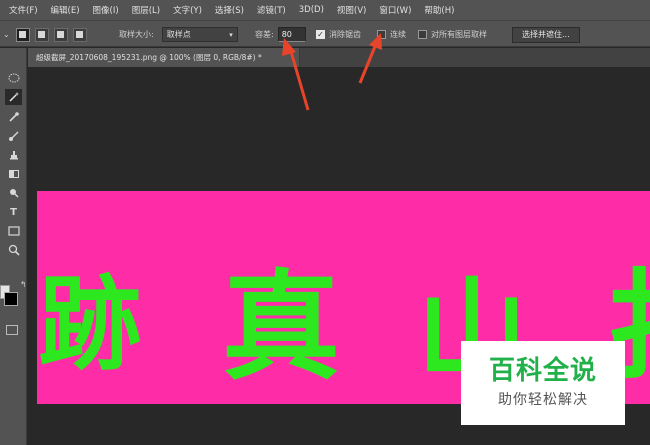 This screenshot has width=650, height=445. What do you see at coordinates (22, 34) in the screenshot?
I see `new-selection-icon` at bounding box center [22, 34].